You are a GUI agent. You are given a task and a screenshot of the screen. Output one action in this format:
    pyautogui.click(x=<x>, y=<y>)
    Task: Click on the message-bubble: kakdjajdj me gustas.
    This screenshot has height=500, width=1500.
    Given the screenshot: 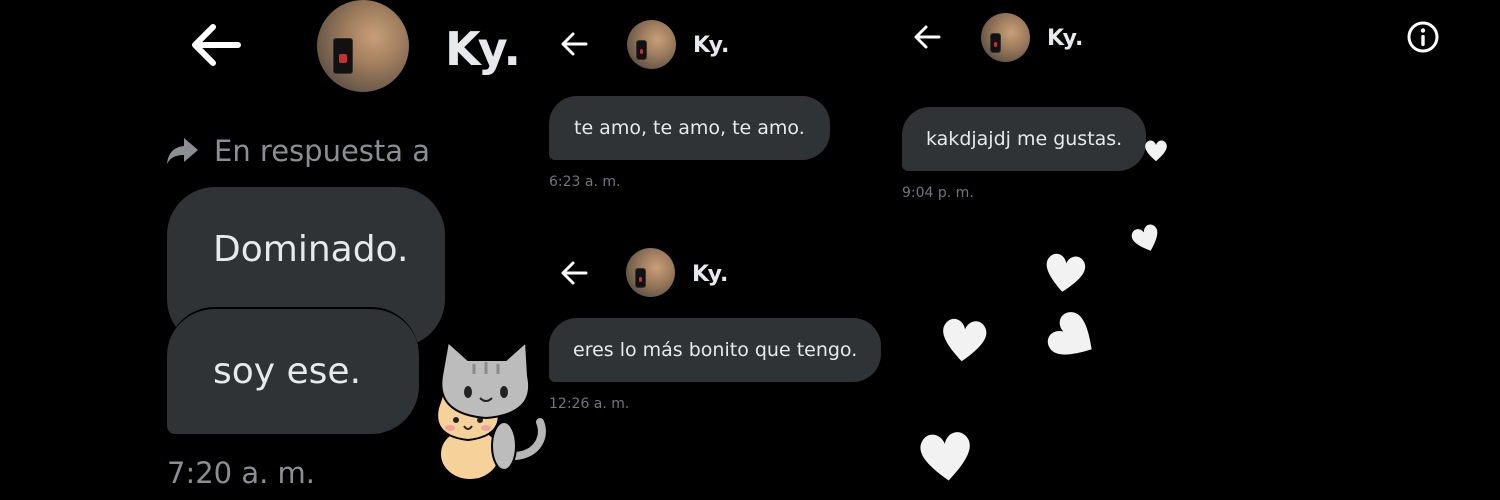 What is the action you would take?
    pyautogui.click(x=1024, y=139)
    